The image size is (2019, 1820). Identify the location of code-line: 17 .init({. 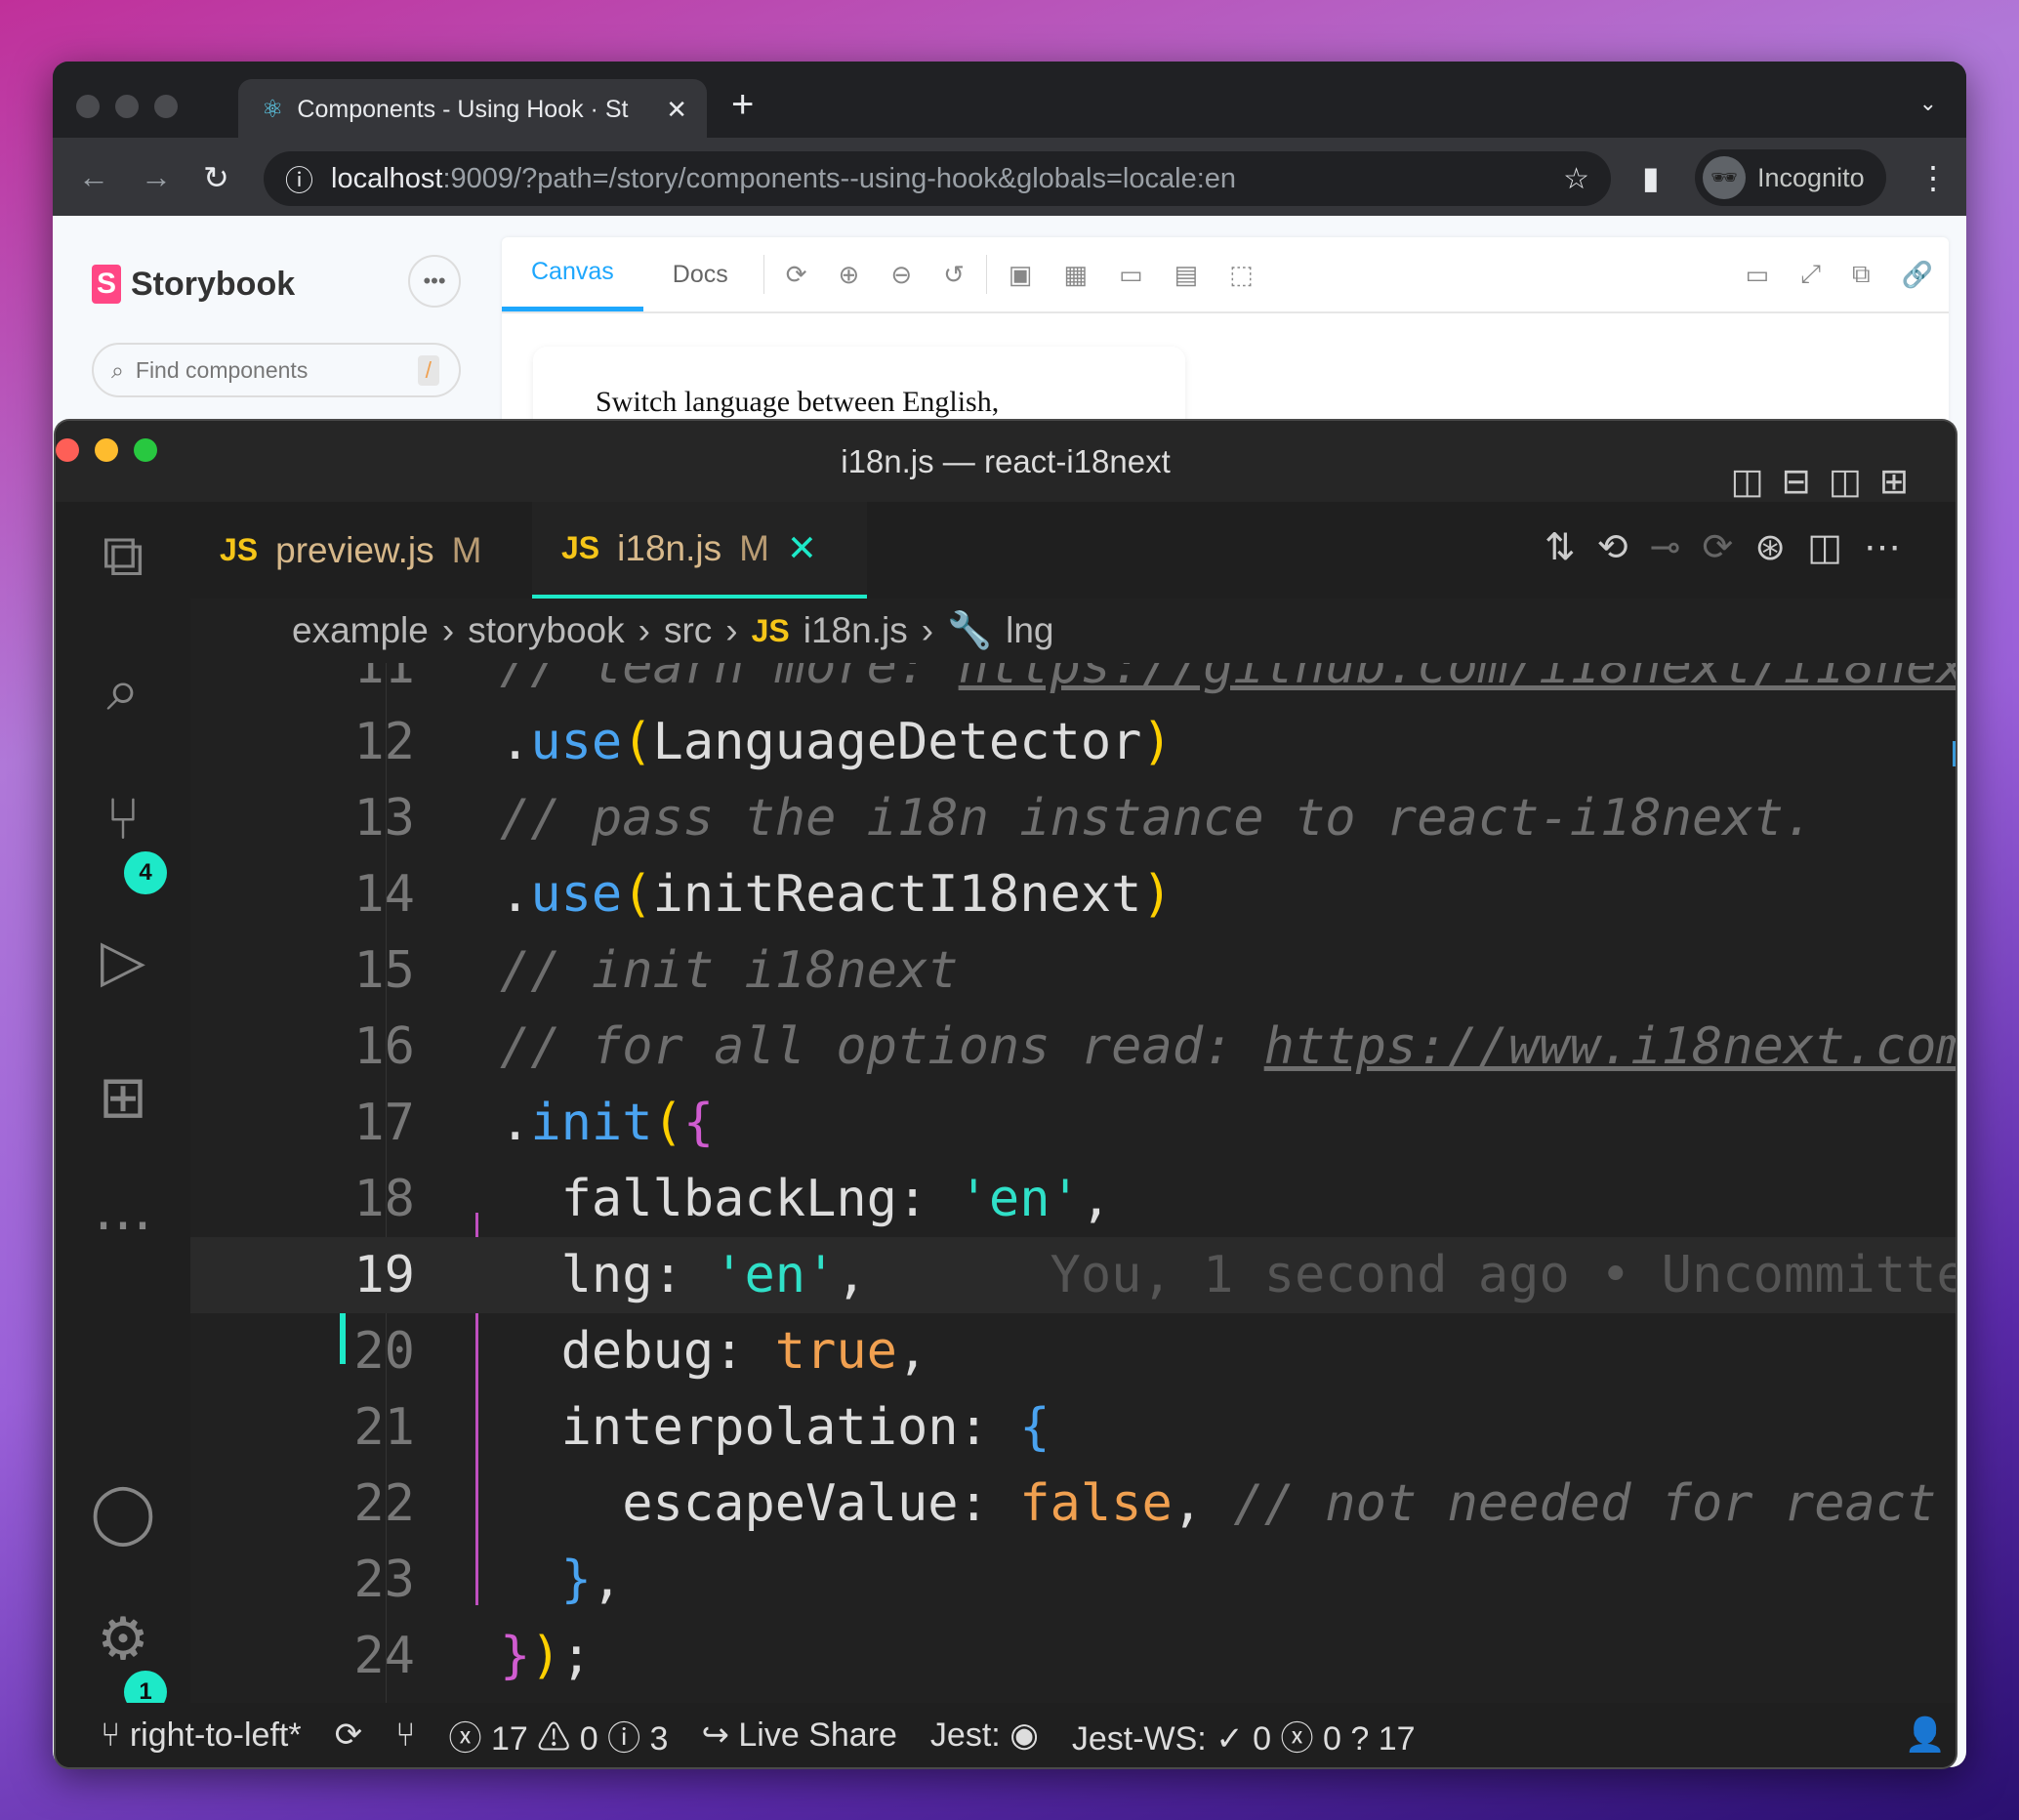
(1073, 1123).